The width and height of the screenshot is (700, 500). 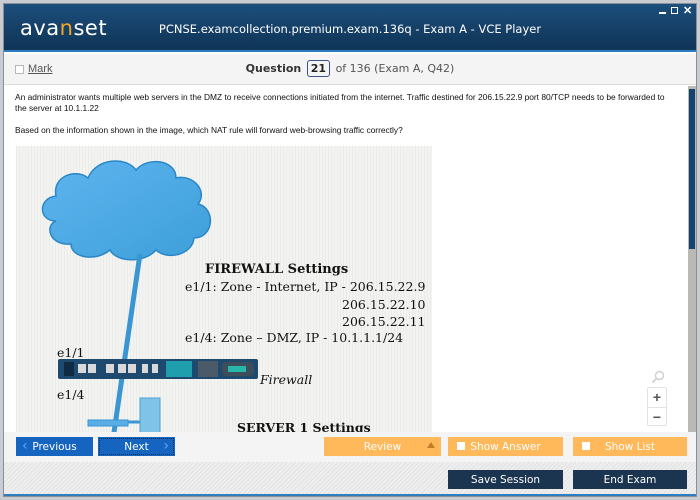 I want to click on next-label: Next, so click(x=136, y=446).